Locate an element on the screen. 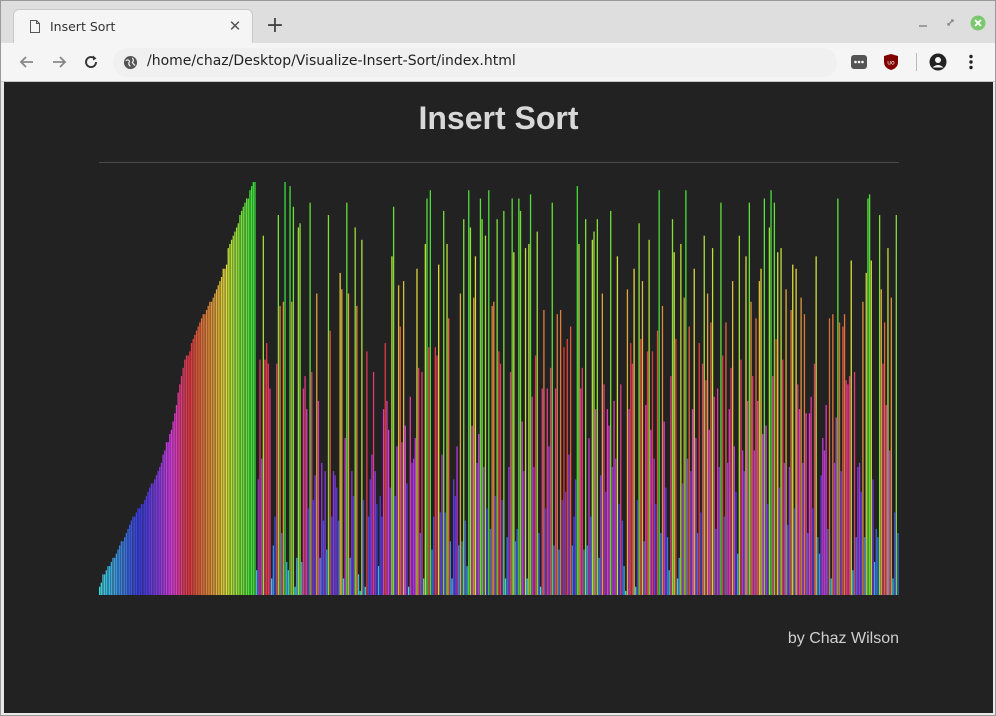 The height and width of the screenshot is (716, 996). profile-icon is located at coordinates (938, 62).